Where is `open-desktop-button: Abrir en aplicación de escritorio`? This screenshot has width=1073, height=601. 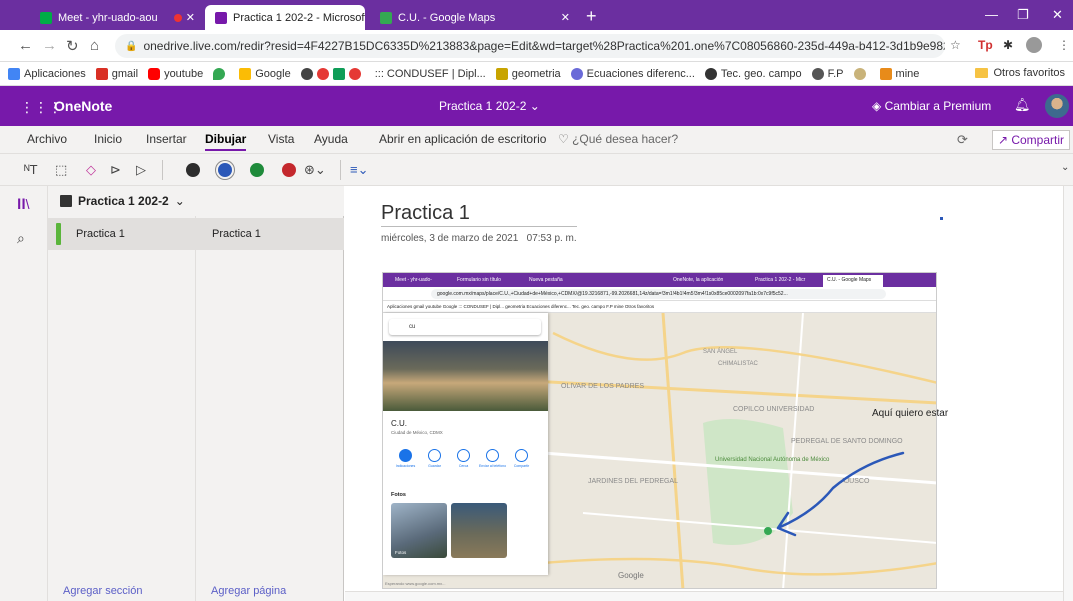
open-desktop-button: Abrir en aplicación de escritorio is located at coordinates (462, 139).